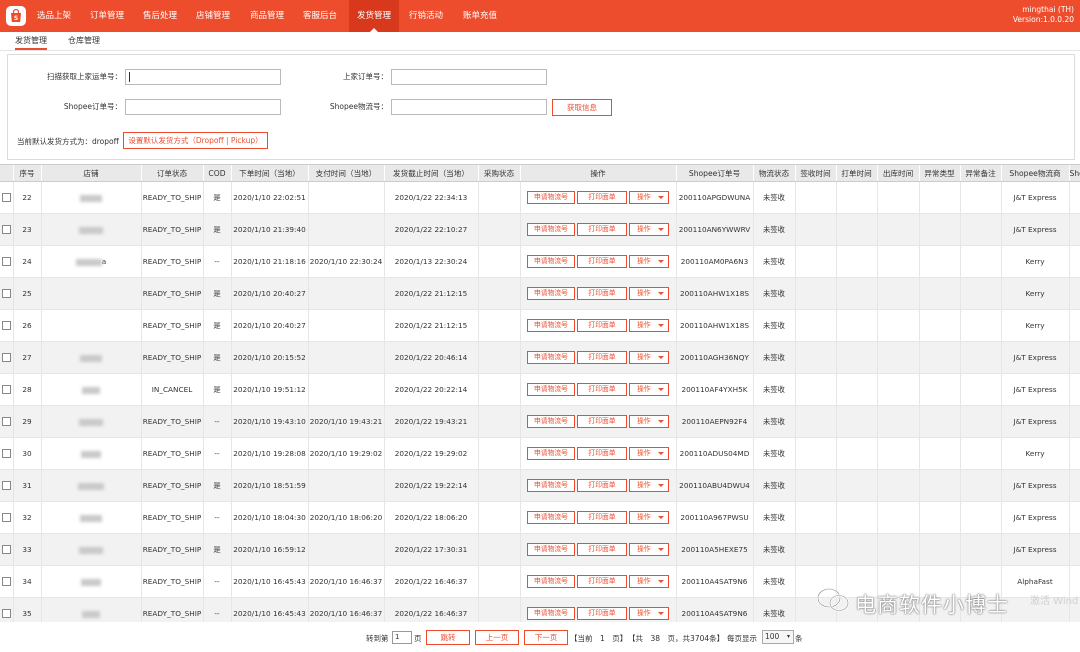 The width and height of the screenshot is (1080, 652). What do you see at coordinates (715, 173) in the screenshot?
I see `header-shopee-order-no: Shopee订单号` at bounding box center [715, 173].